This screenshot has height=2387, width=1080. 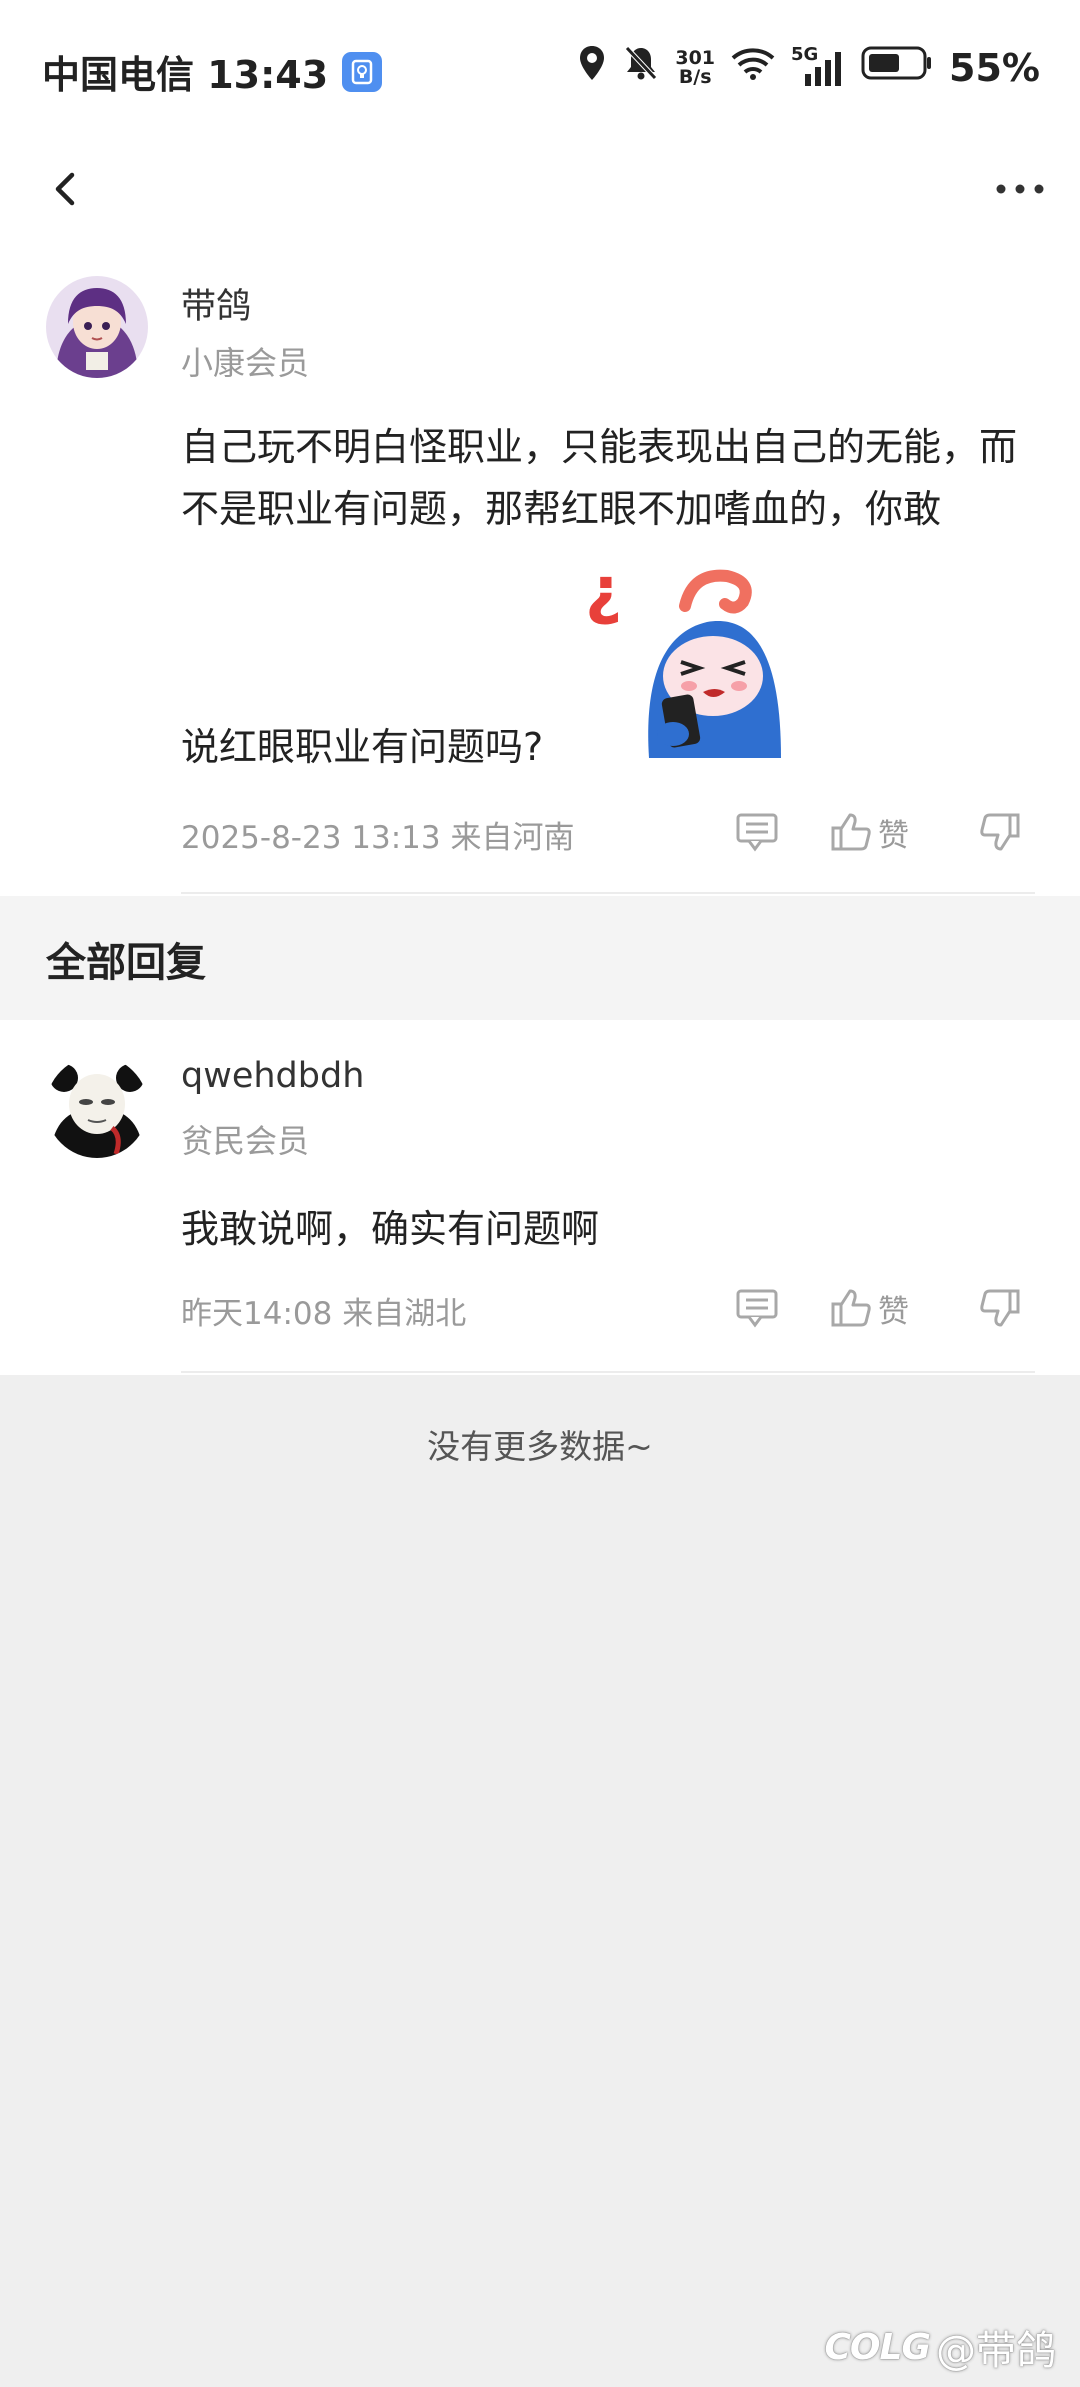 I want to click on reply-time-location: 昨天14:08 来自湖北, so click(x=324, y=1314).